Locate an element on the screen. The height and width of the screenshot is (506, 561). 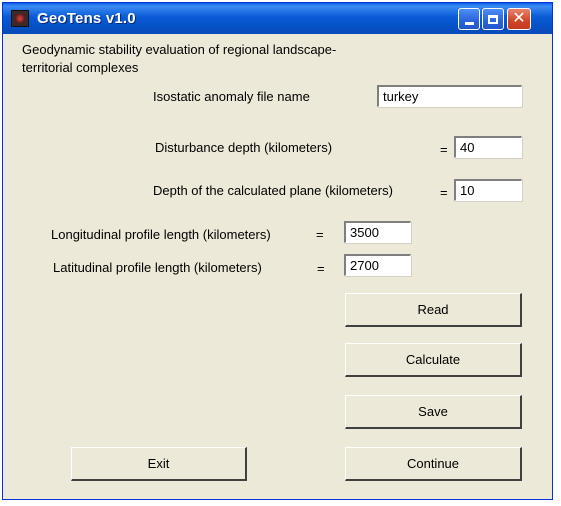
maximize-button is located at coordinates (493, 19).